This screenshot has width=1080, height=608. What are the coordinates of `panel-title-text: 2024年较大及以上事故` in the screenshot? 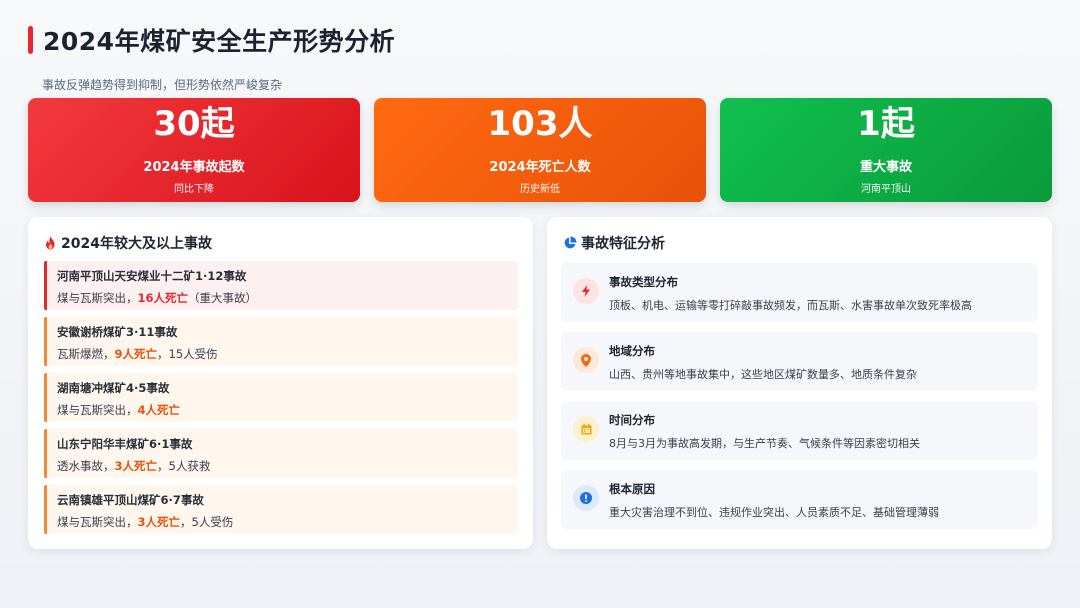 It's located at (136, 244).